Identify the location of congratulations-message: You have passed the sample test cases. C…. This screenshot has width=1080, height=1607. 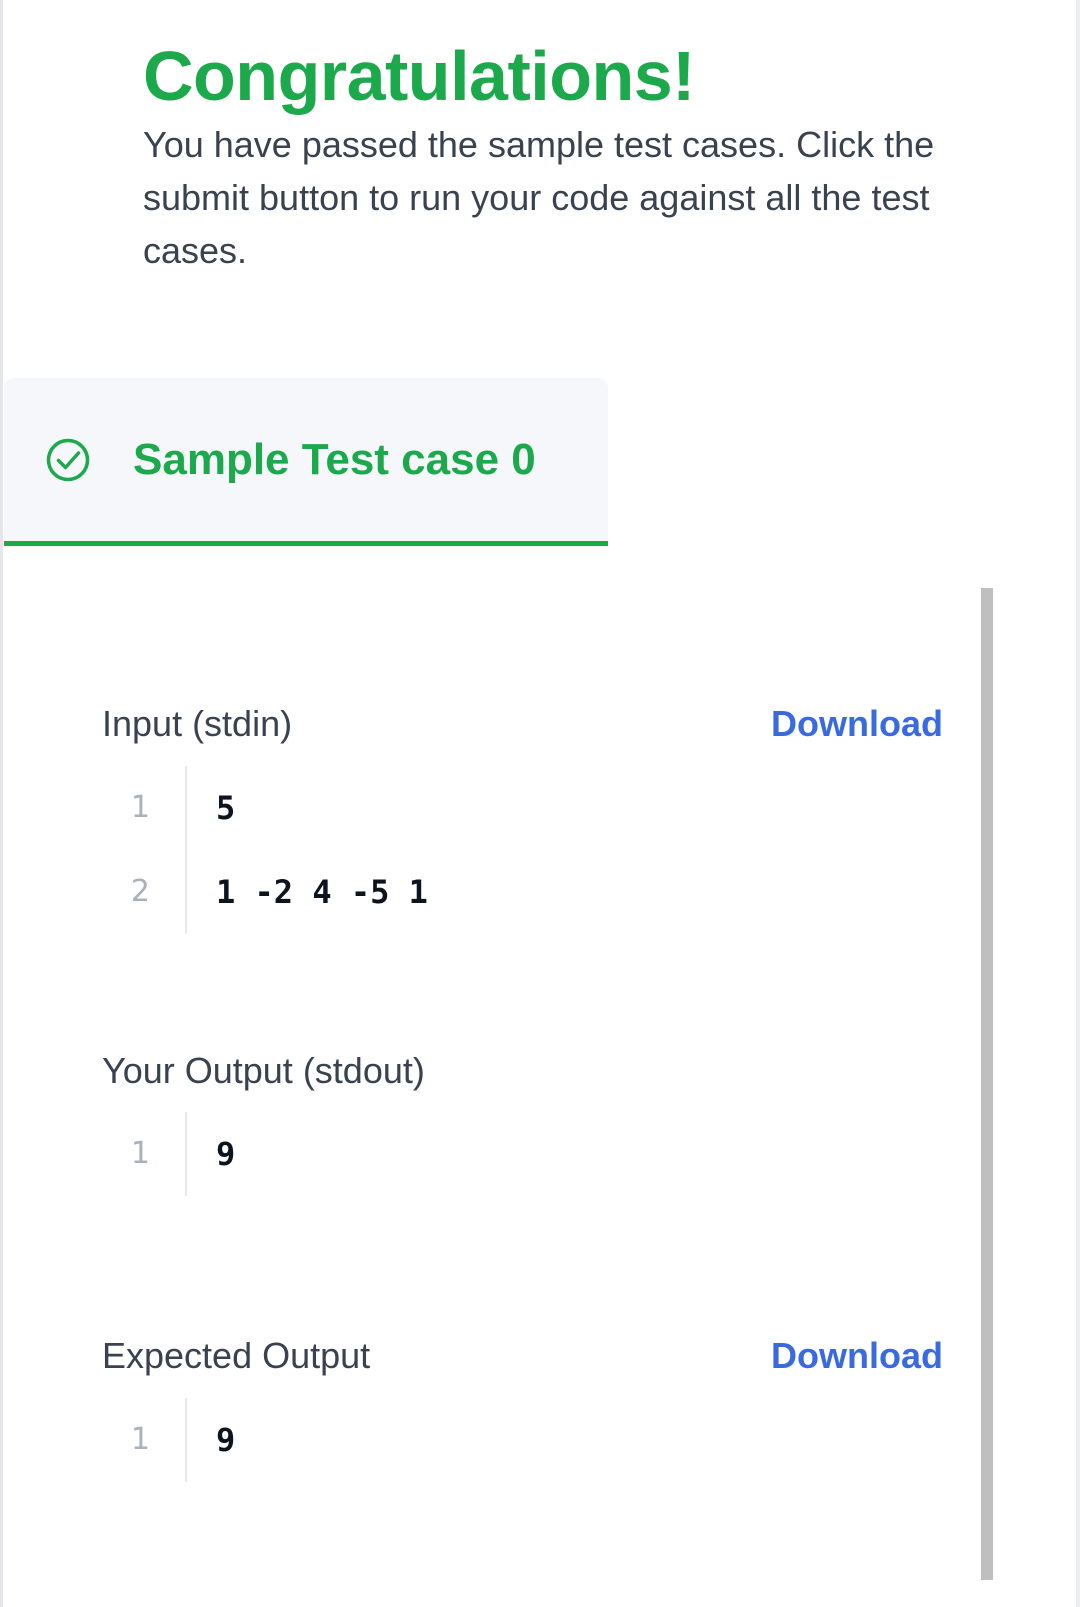
(539, 197).